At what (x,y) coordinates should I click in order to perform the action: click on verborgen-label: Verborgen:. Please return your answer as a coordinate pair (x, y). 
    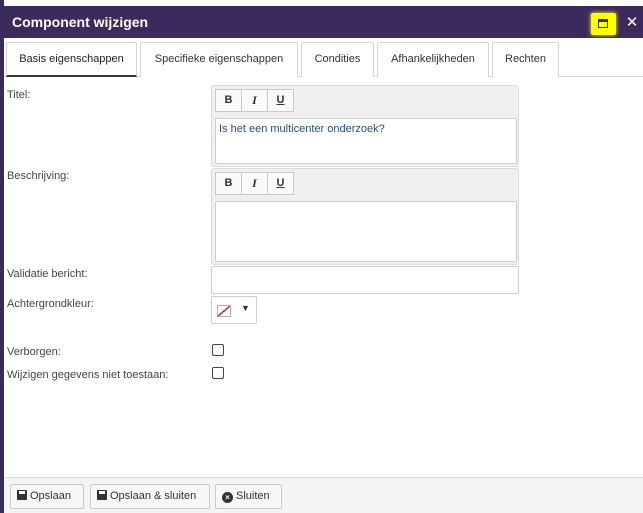
    Looking at the image, I should click on (34, 352).